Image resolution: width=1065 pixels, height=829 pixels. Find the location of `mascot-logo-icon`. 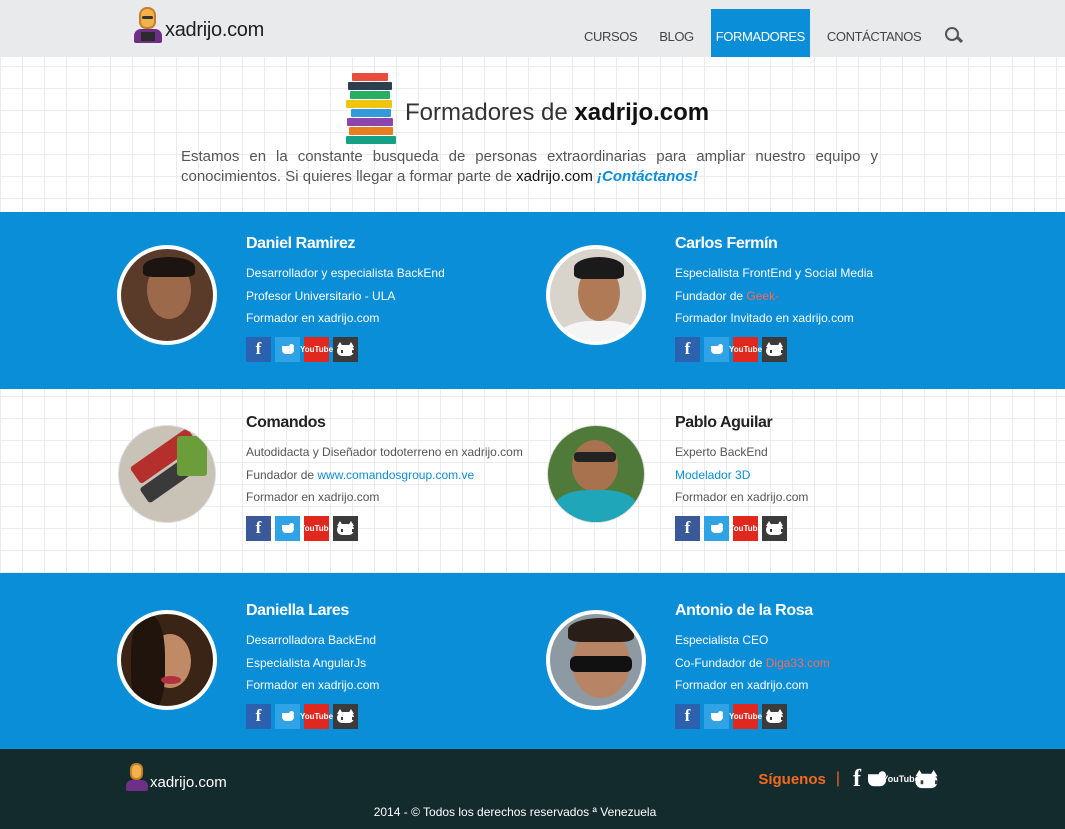

mascot-logo-icon is located at coordinates (137, 777).